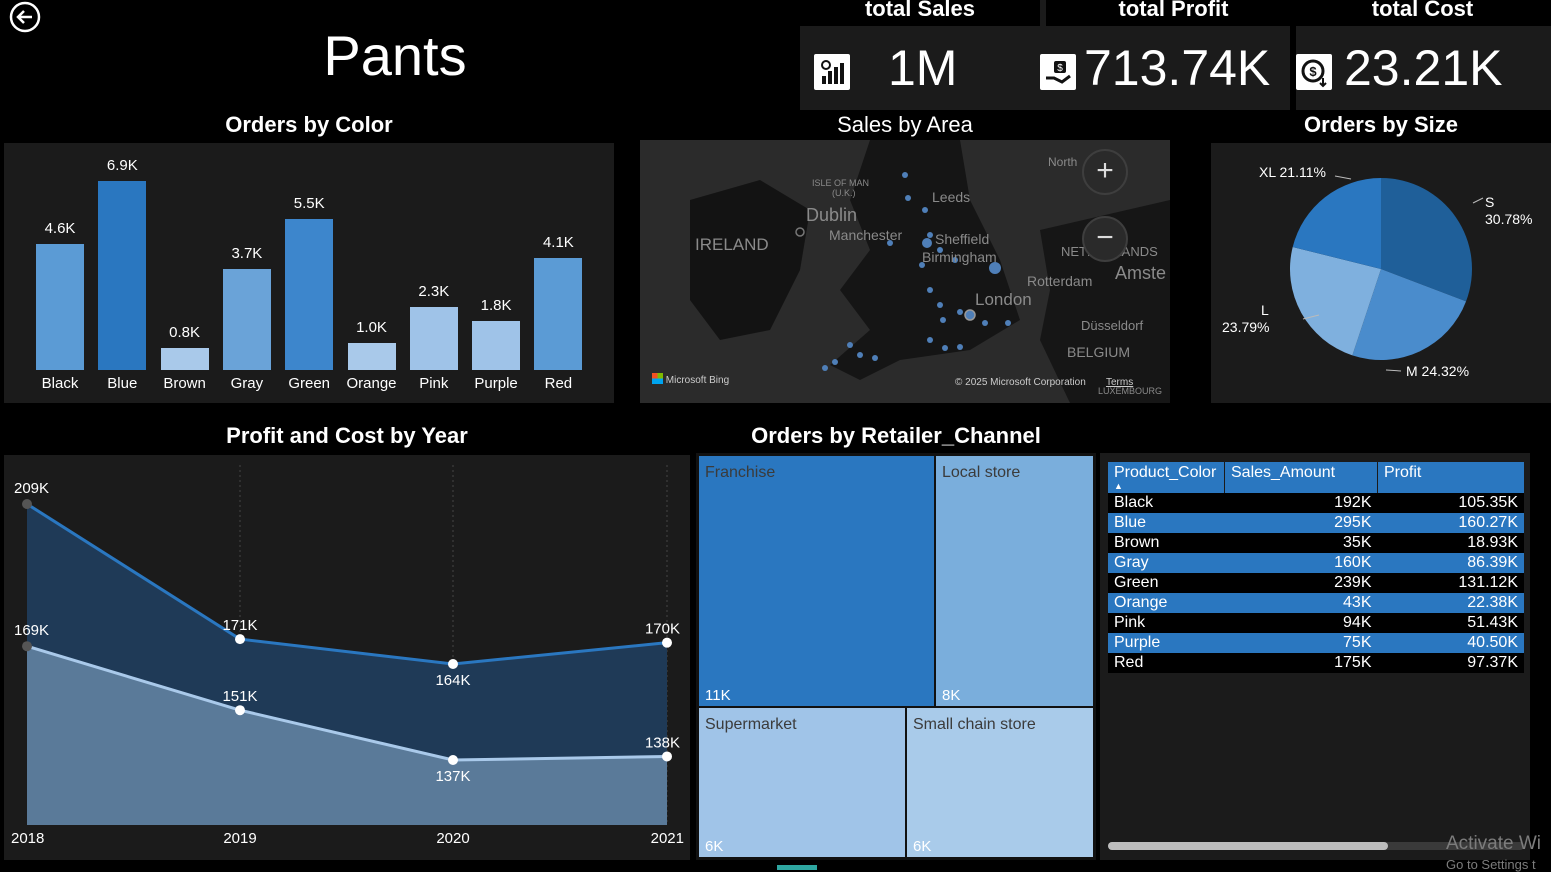 Image resolution: width=1551 pixels, height=872 pixels. Describe the element at coordinates (31, 630) in the screenshot. I see `data-label: 169K` at that location.